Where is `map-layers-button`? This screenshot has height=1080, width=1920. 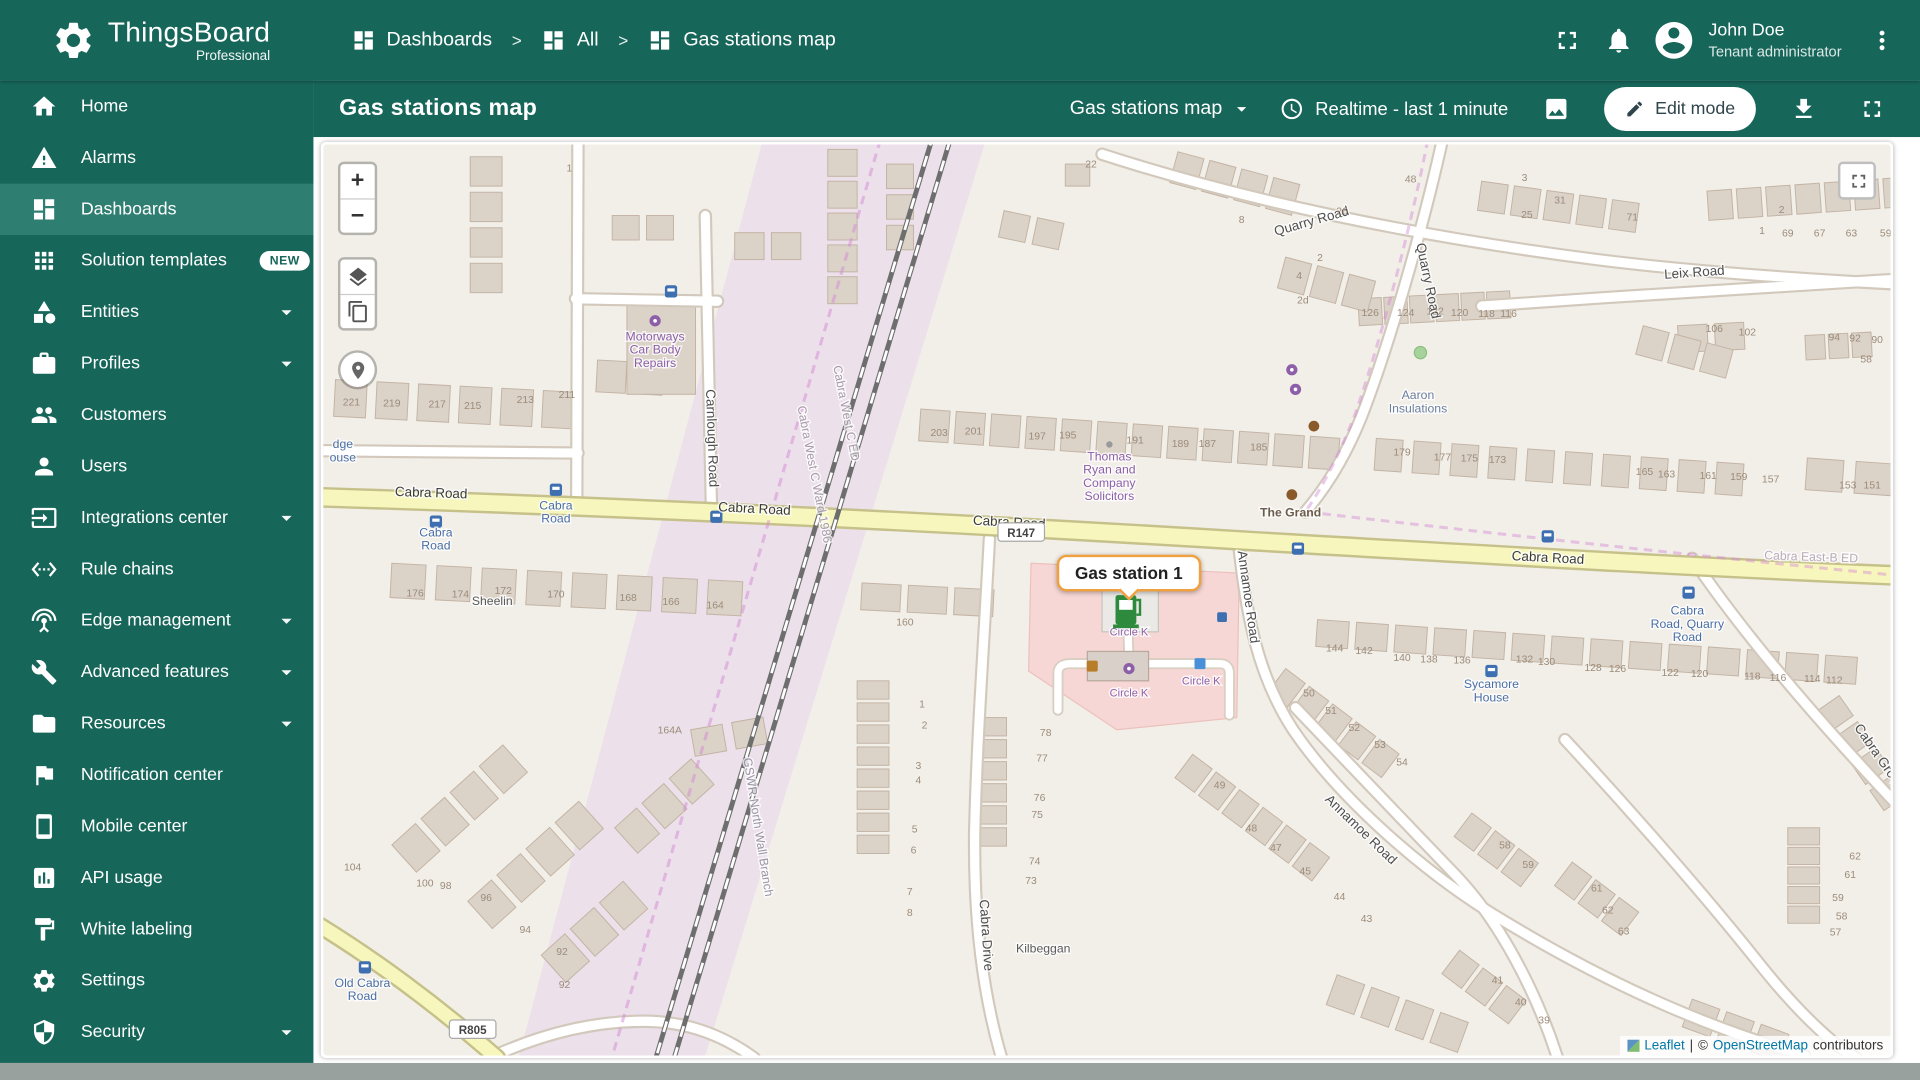
map-layers-button is located at coordinates (357, 277).